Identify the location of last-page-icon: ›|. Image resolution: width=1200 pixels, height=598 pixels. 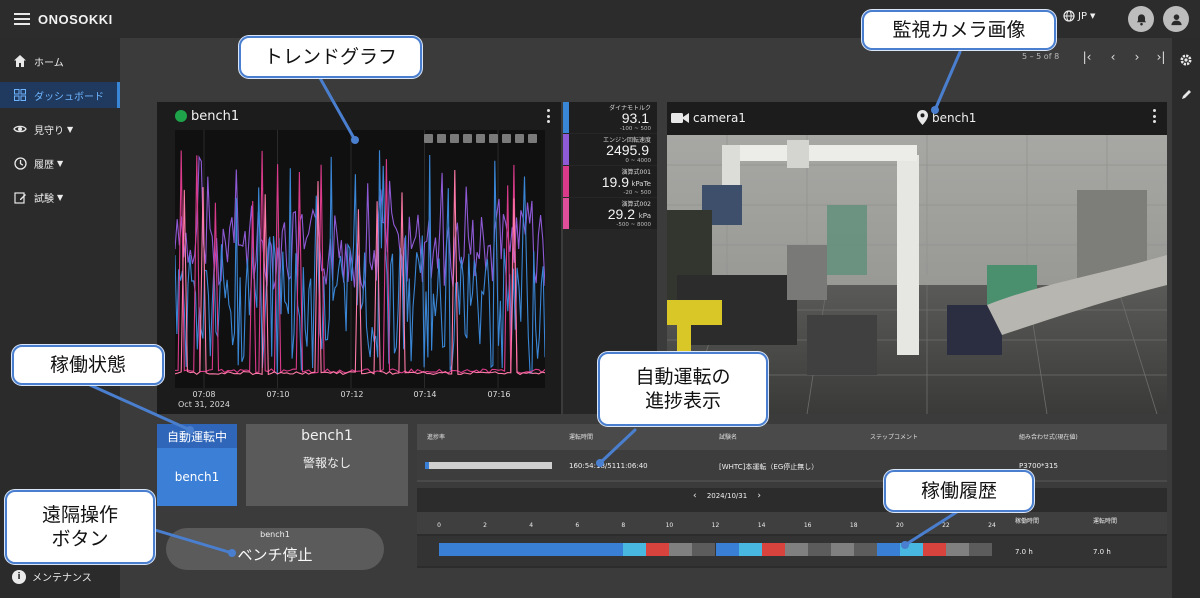
(1161, 57).